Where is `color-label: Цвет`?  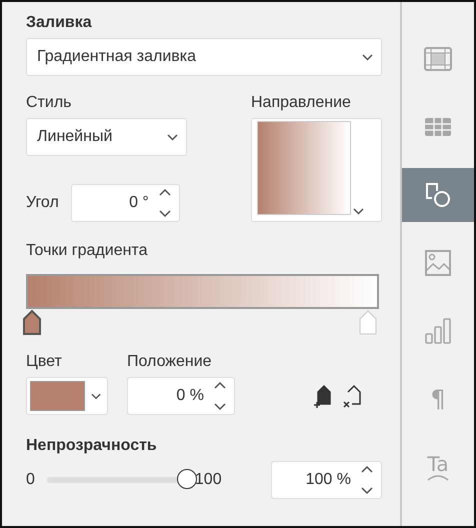
color-label: Цвет is located at coordinates (44, 362).